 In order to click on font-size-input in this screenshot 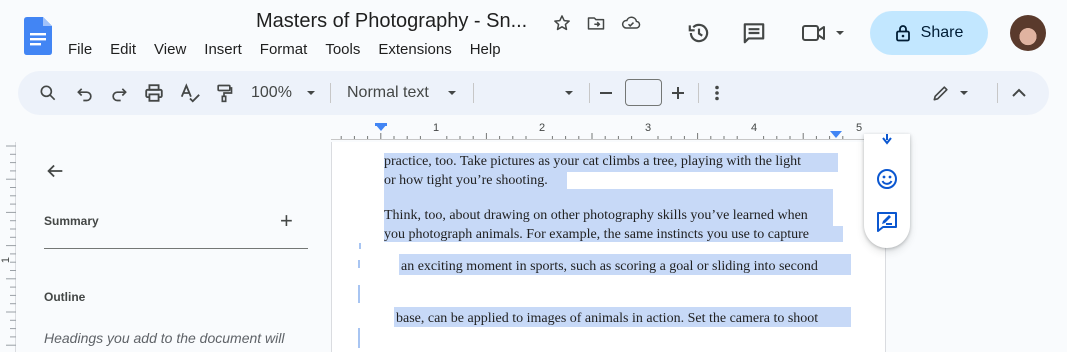, I will do `click(643, 92)`.